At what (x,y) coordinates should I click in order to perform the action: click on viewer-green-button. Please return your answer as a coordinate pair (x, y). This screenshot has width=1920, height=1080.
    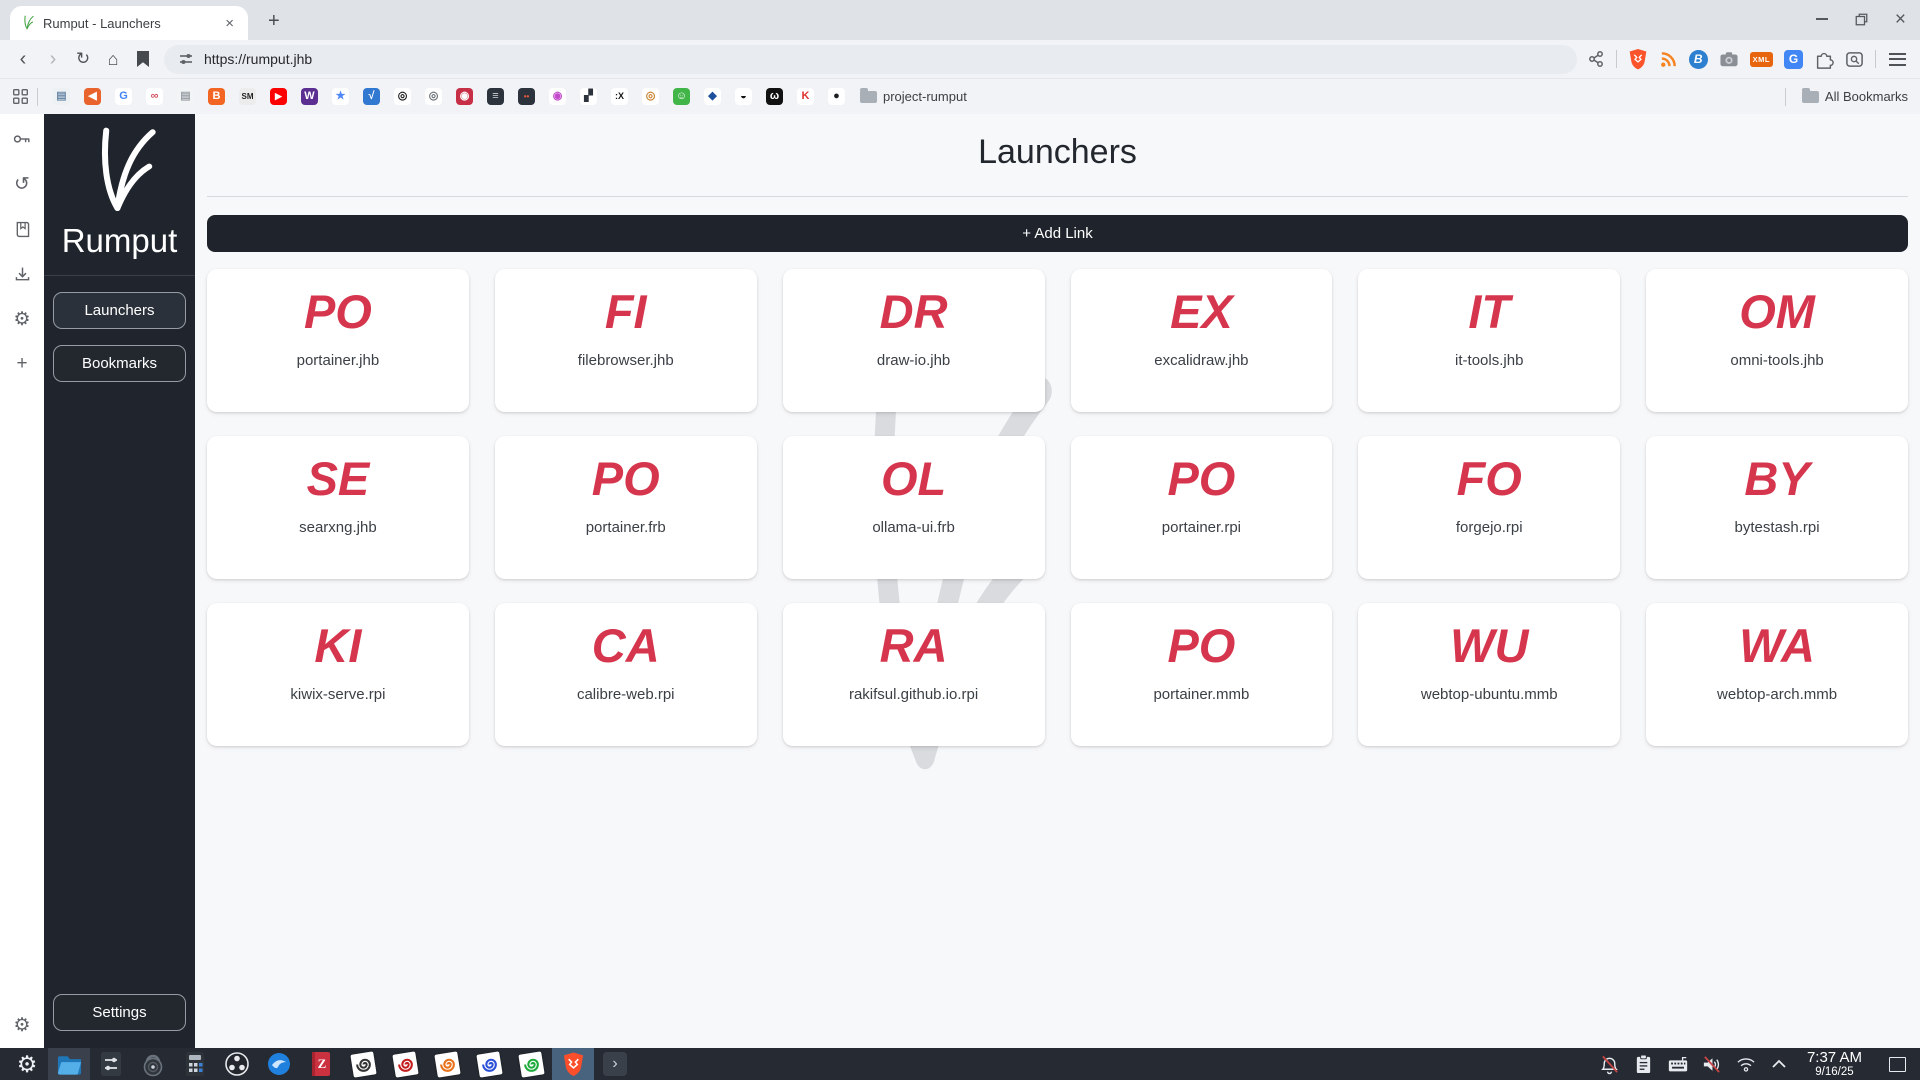
    Looking at the image, I should click on (531, 1064).